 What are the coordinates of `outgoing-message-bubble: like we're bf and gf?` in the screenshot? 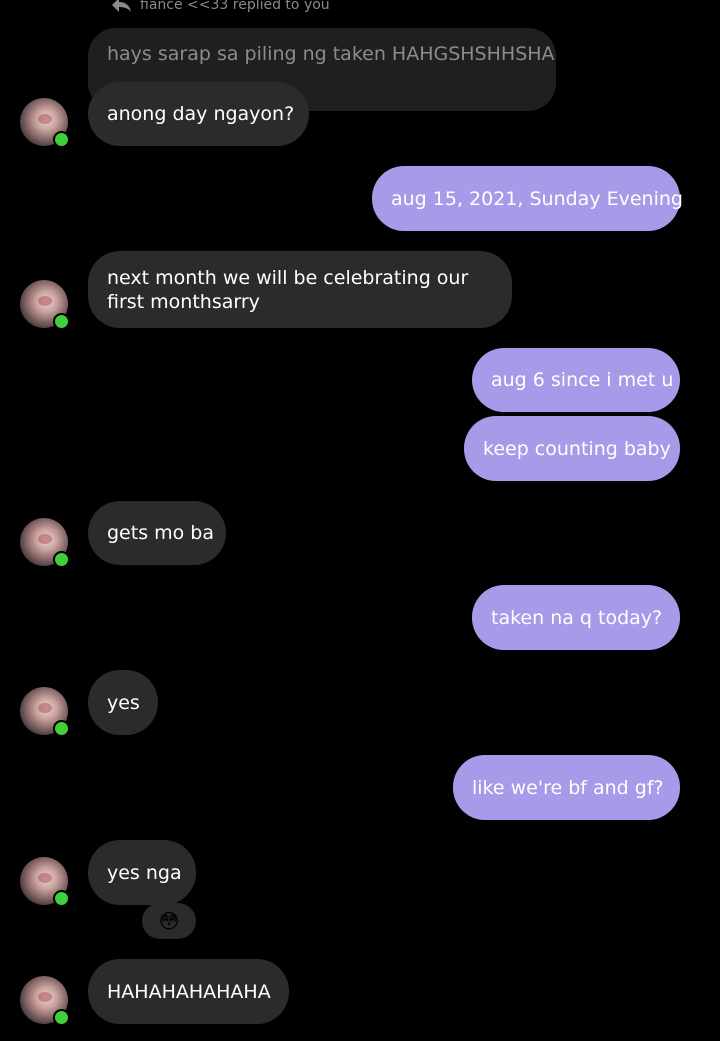 It's located at (566, 787).